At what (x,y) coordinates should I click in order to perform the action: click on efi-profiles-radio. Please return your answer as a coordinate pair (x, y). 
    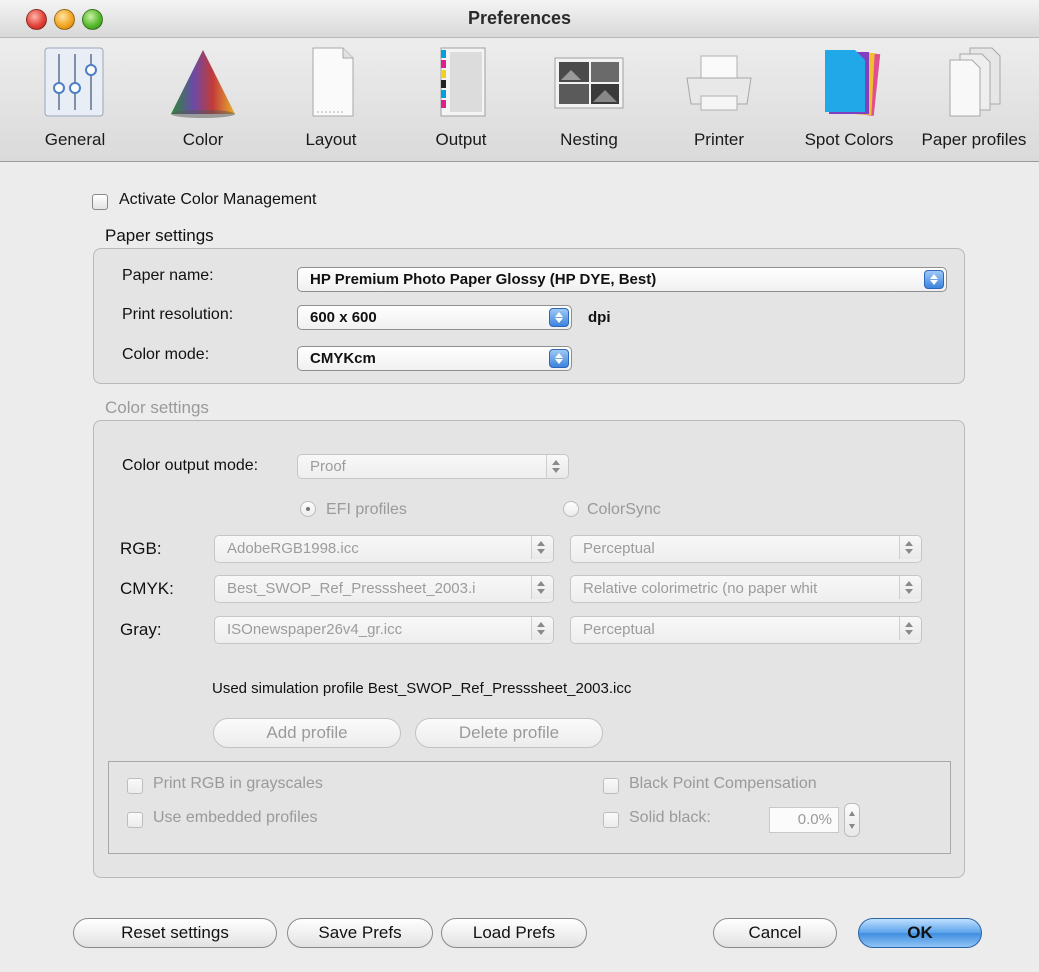
    Looking at the image, I should click on (308, 509).